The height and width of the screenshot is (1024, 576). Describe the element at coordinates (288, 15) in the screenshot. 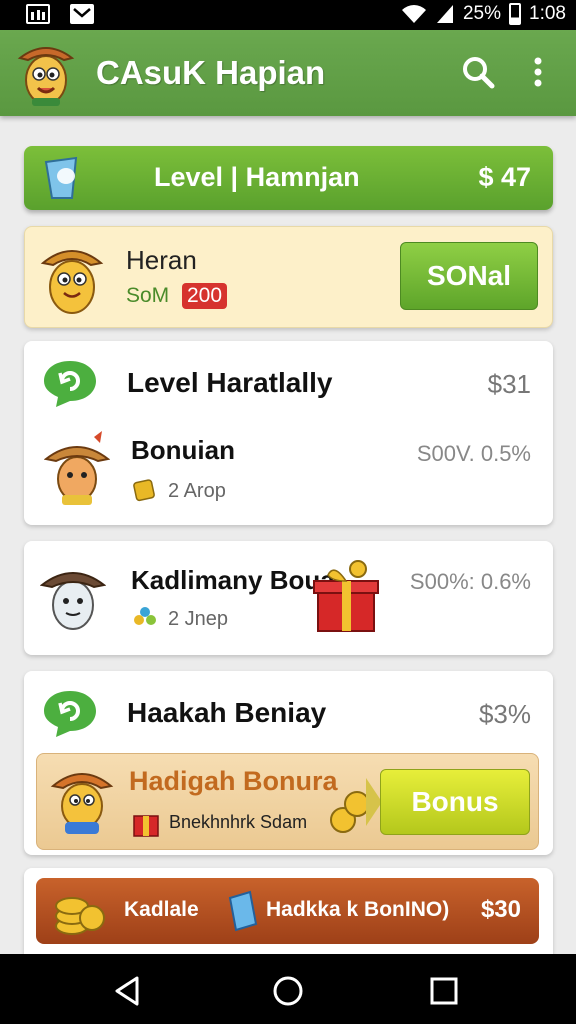

I see `status-bar: 25% 1:08` at that location.